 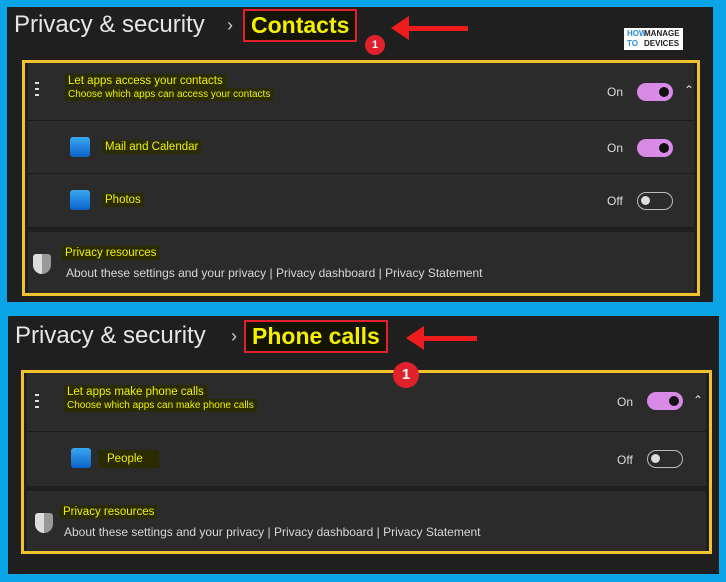 What do you see at coordinates (123, 200) in the screenshot?
I see `app-name: Photos` at bounding box center [123, 200].